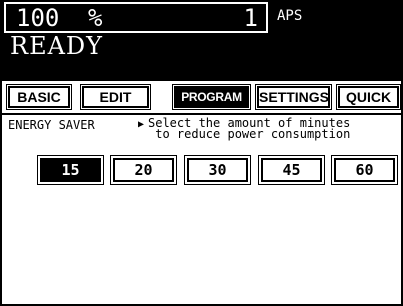 This screenshot has height=306, width=403. What do you see at coordinates (368, 97) in the screenshot?
I see `tab-quick: QUICK` at bounding box center [368, 97].